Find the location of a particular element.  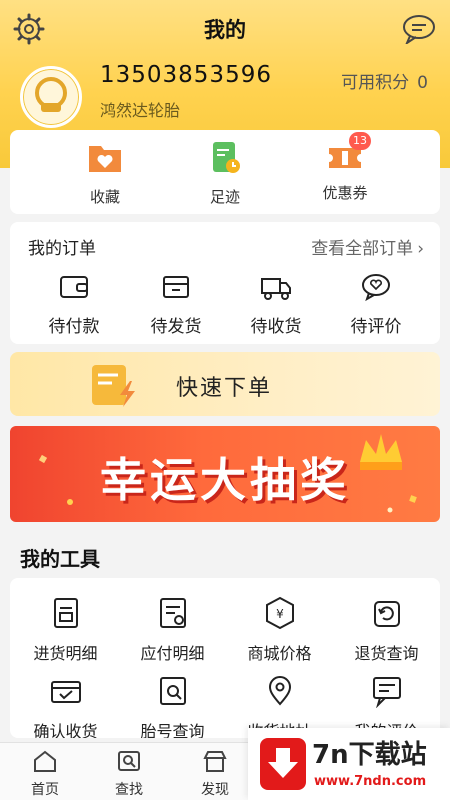

home-icon is located at coordinates (45, 761).